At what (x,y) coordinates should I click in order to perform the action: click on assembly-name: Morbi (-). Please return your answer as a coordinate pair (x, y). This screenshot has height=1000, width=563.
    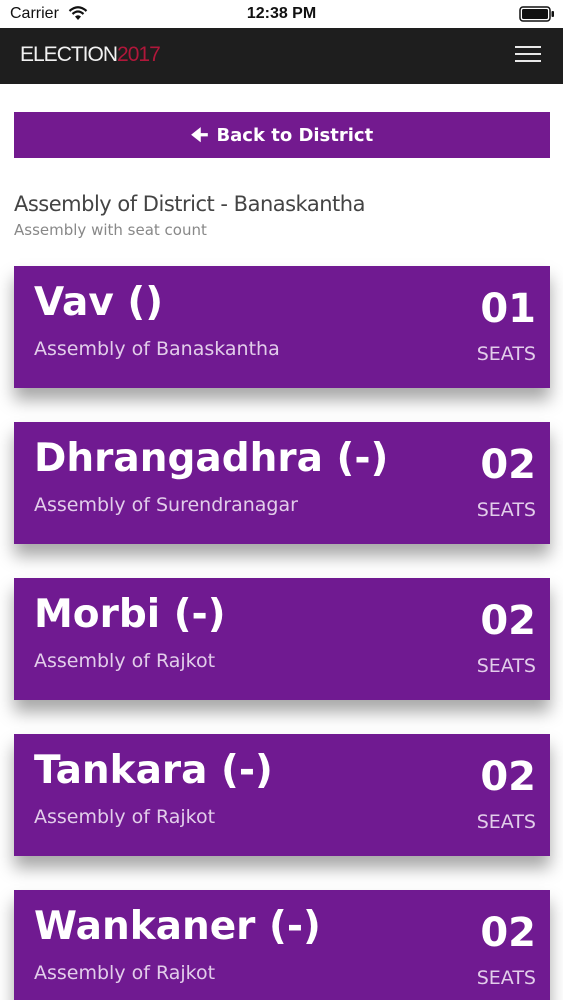
    Looking at the image, I should click on (130, 614).